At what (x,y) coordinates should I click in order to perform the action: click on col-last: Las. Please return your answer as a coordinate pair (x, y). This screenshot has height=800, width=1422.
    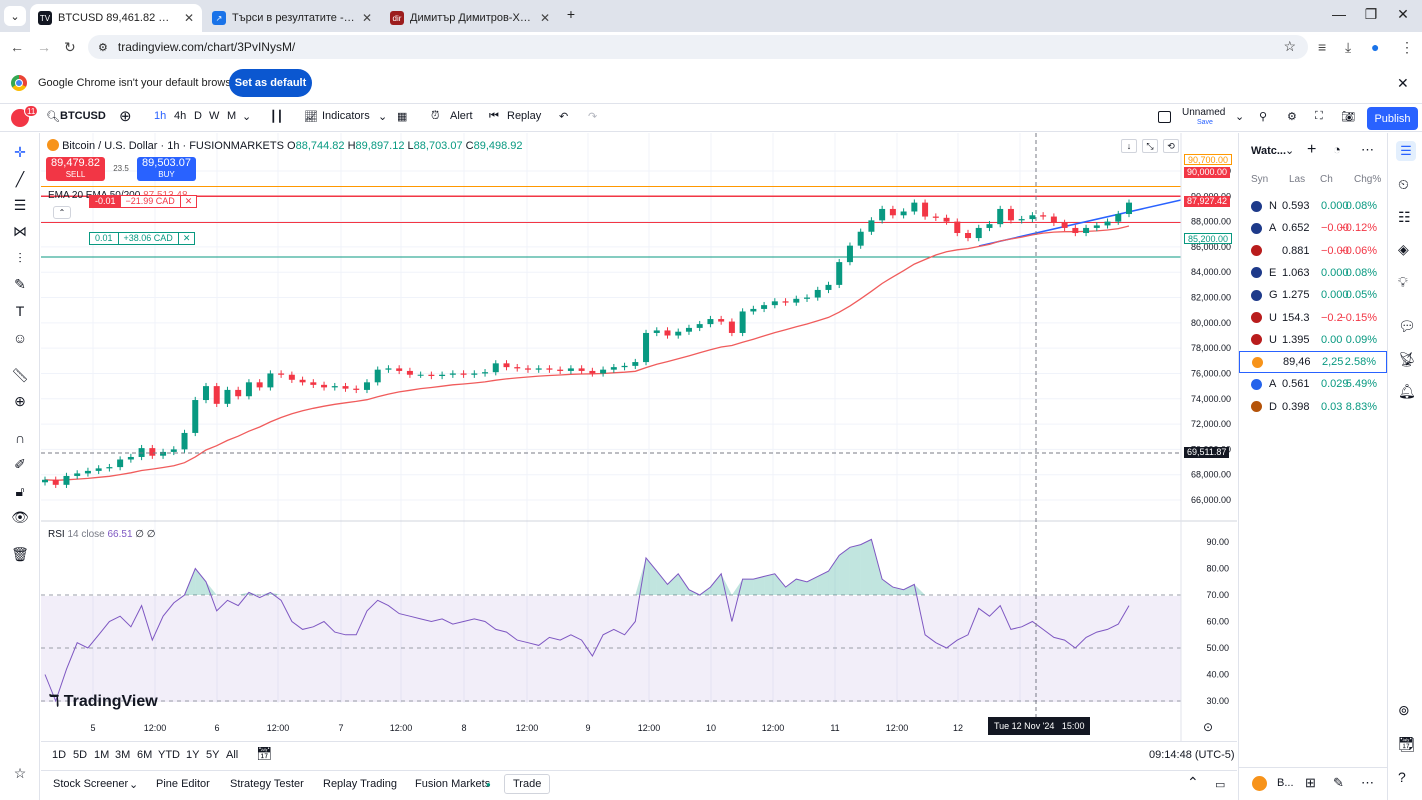
    Looking at the image, I should click on (1297, 179).